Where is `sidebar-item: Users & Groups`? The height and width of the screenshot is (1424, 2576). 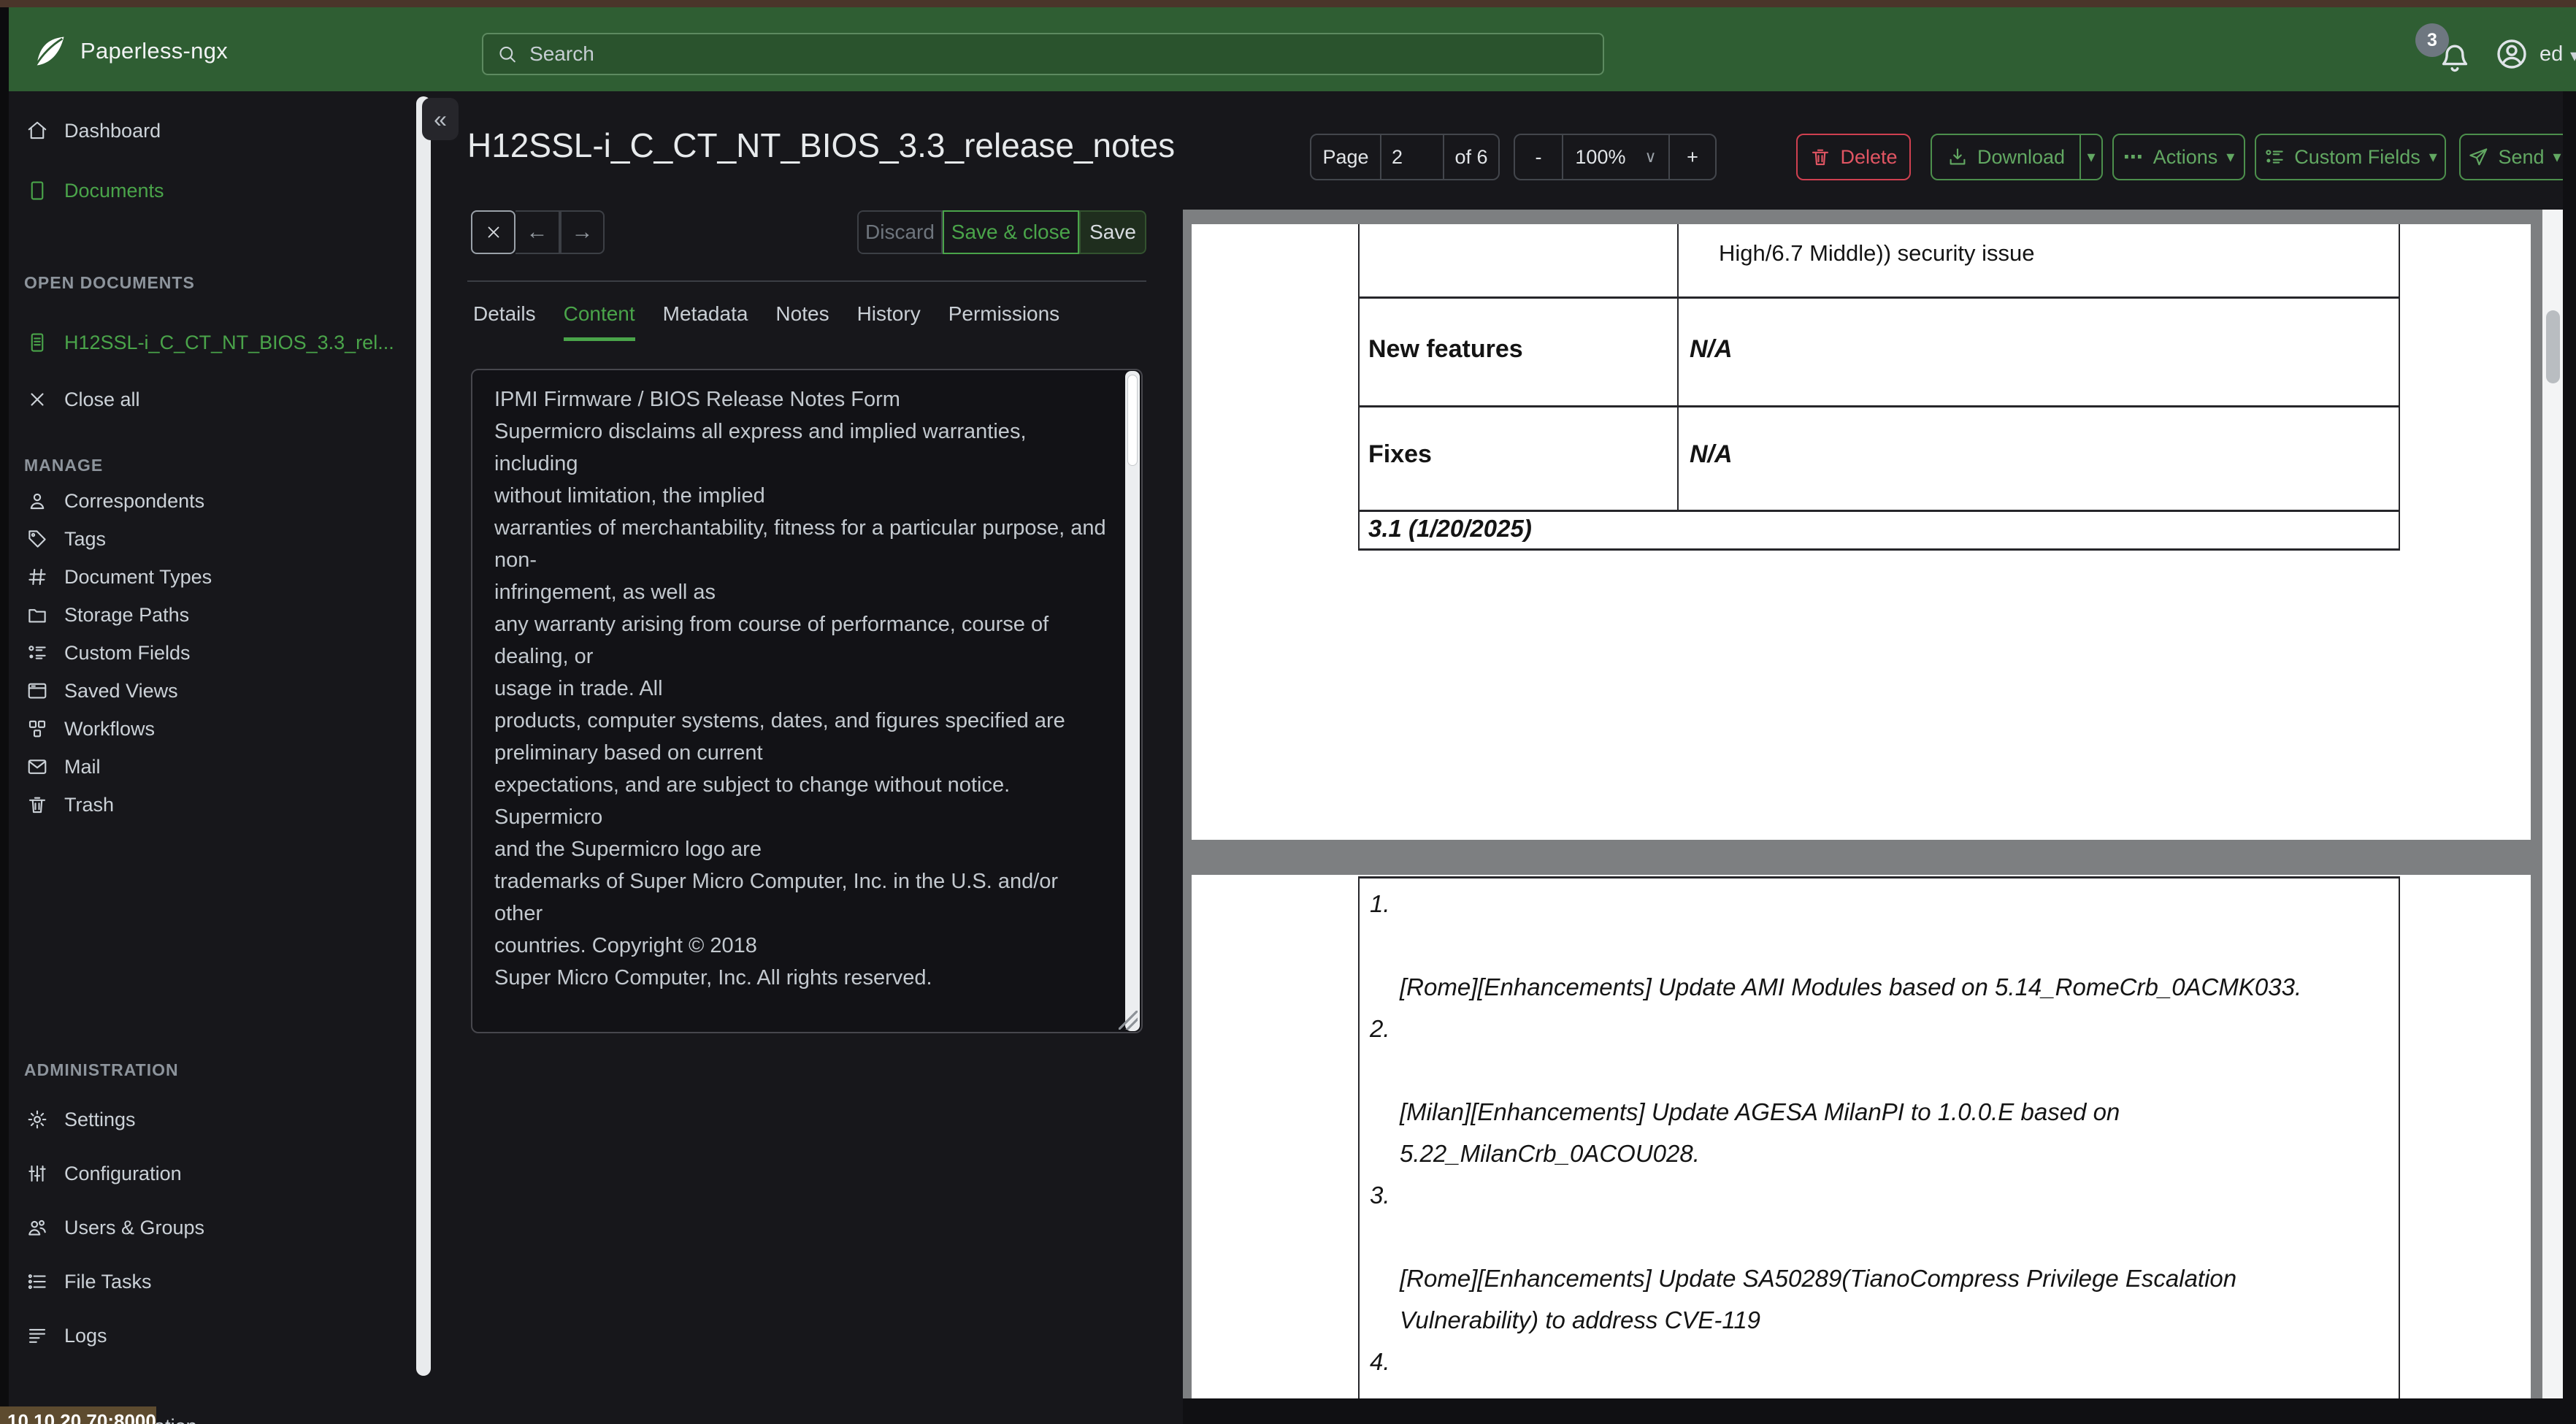
sidebar-item: Users & Groups is located at coordinates (212, 1228).